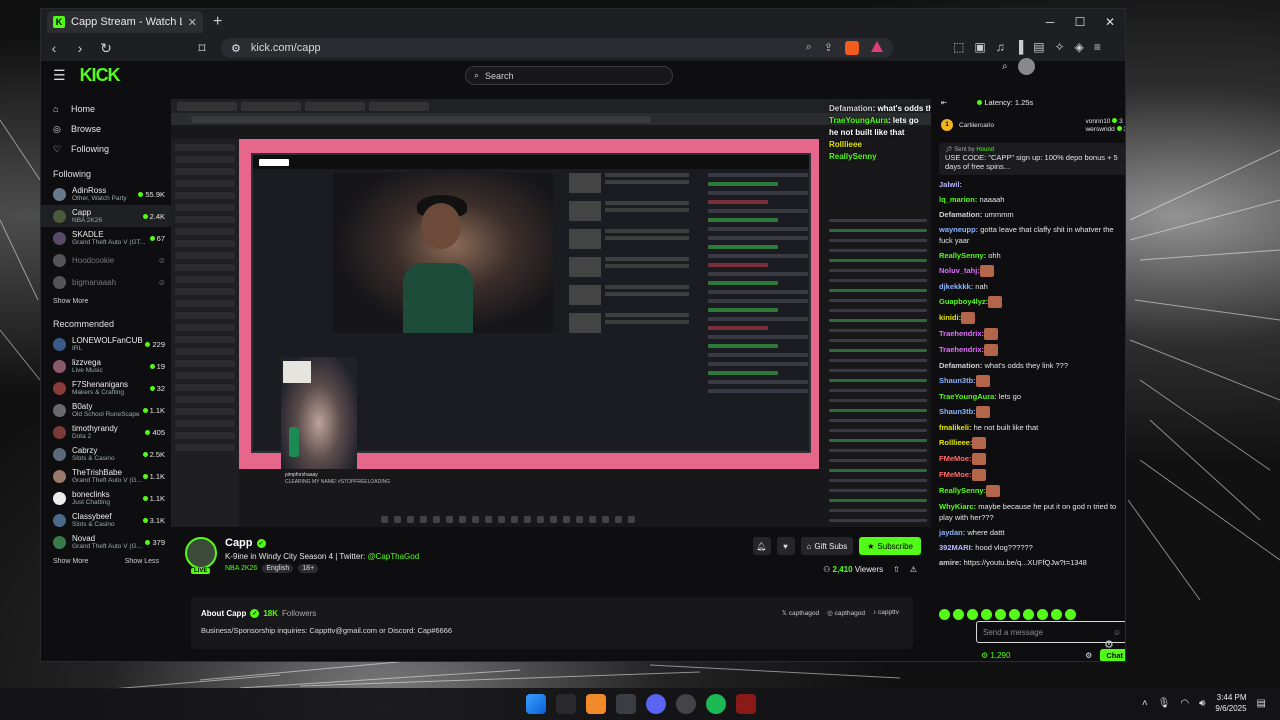 The image size is (1280, 720). What do you see at coordinates (958, 229) in the screenshot?
I see `chat-username: wayneupp:` at bounding box center [958, 229].